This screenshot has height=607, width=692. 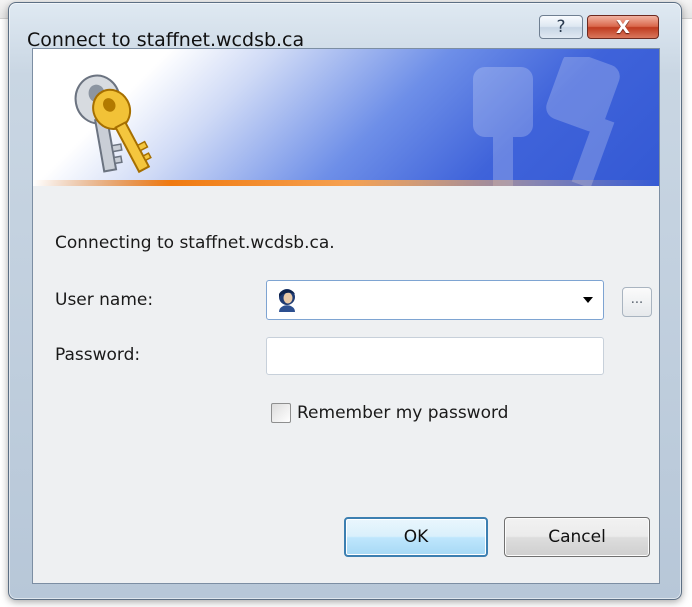 I want to click on cancel-button-label: Cancel, so click(x=577, y=537).